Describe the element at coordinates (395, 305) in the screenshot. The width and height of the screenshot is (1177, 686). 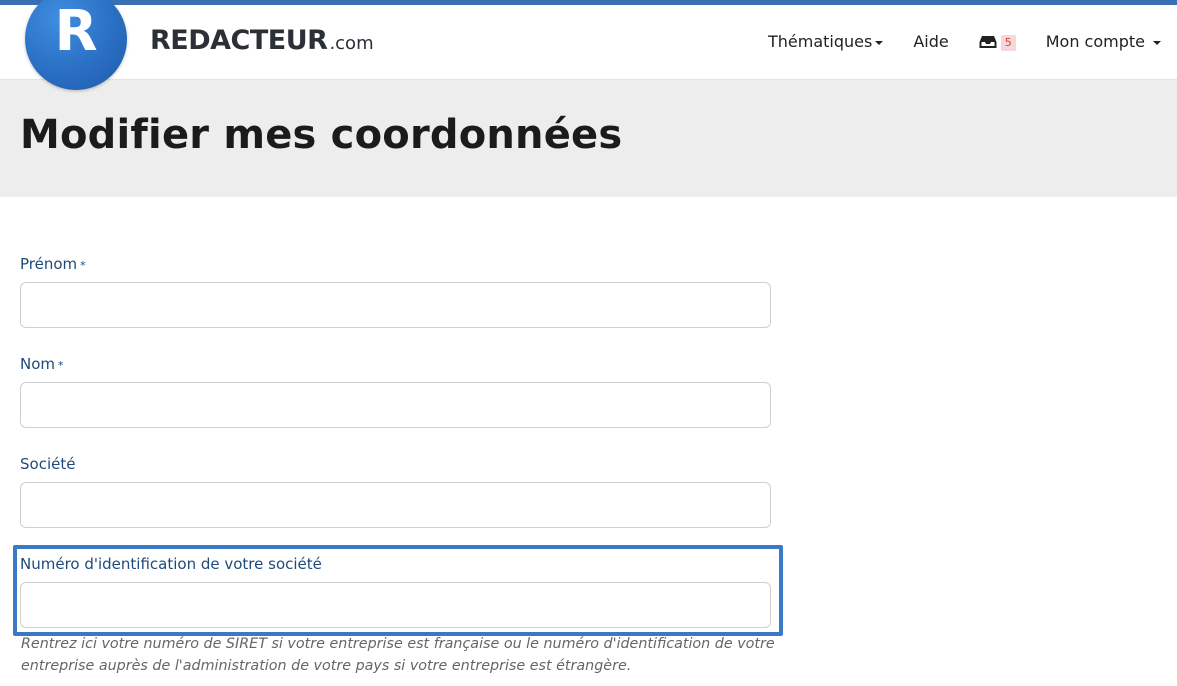
I see `prenom-input` at that location.